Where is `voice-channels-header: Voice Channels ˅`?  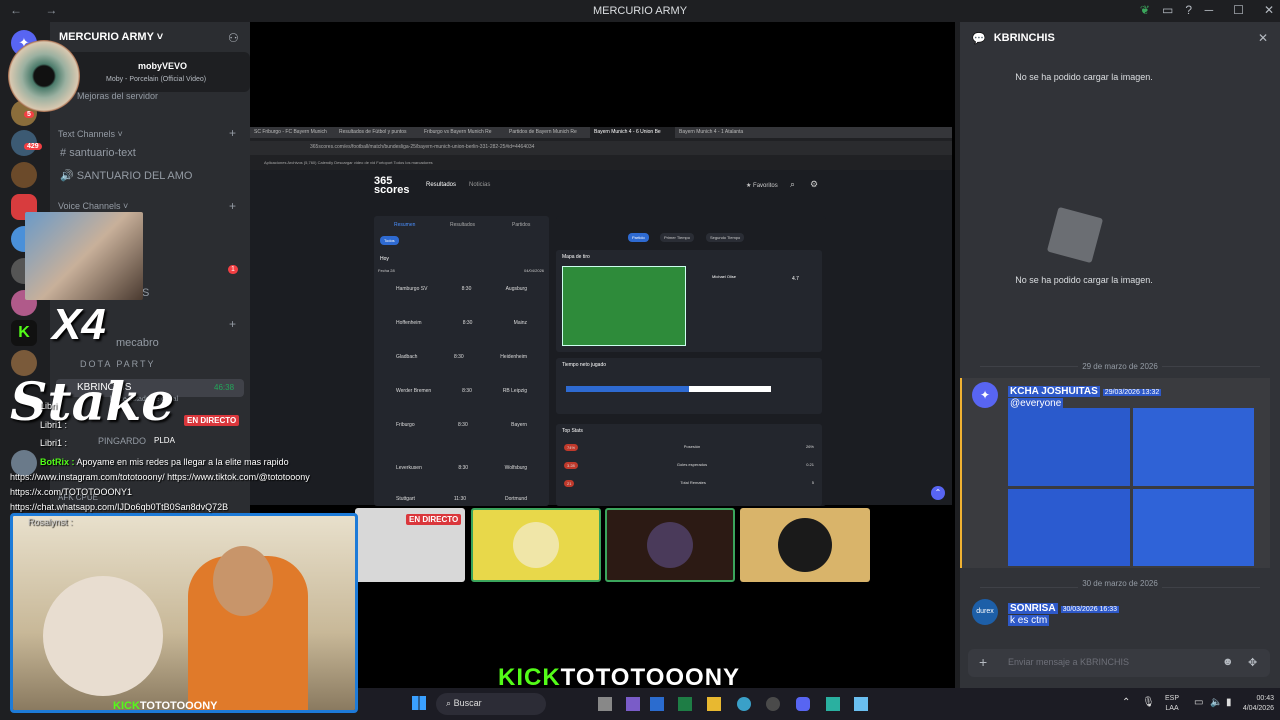
voice-channels-header: Voice Channels ˅ is located at coordinates (93, 206).